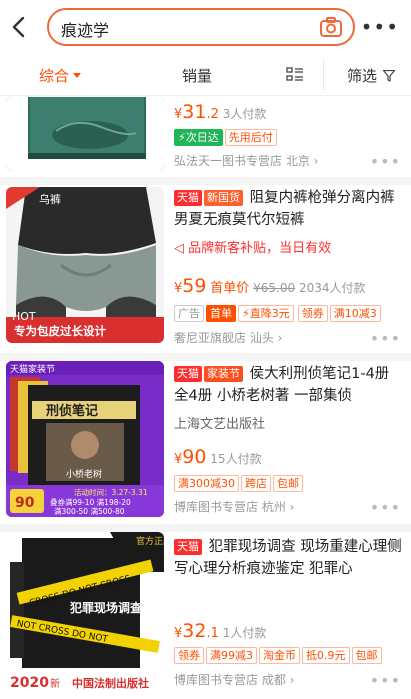  Describe the element at coordinates (90, 502) in the screenshot. I see `thumb-promo-1: 叠券满99-10 满198-20` at that location.